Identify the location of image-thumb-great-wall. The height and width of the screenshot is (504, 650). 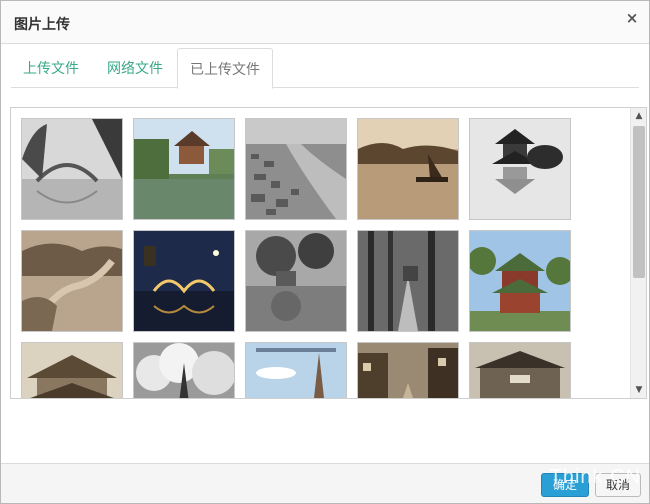
(72, 281).